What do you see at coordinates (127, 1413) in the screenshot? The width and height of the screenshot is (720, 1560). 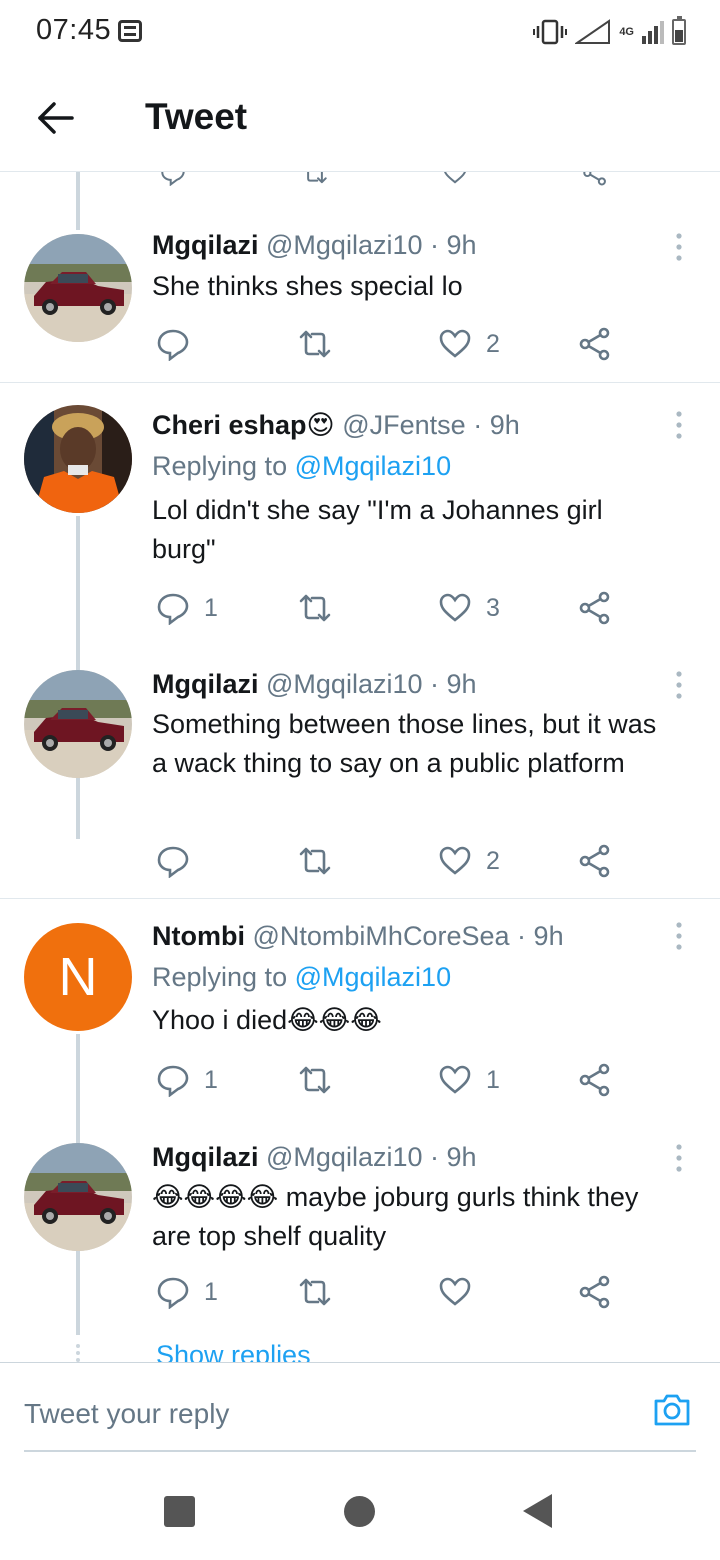 I see `reply-placeholder: Tweet your reply` at bounding box center [127, 1413].